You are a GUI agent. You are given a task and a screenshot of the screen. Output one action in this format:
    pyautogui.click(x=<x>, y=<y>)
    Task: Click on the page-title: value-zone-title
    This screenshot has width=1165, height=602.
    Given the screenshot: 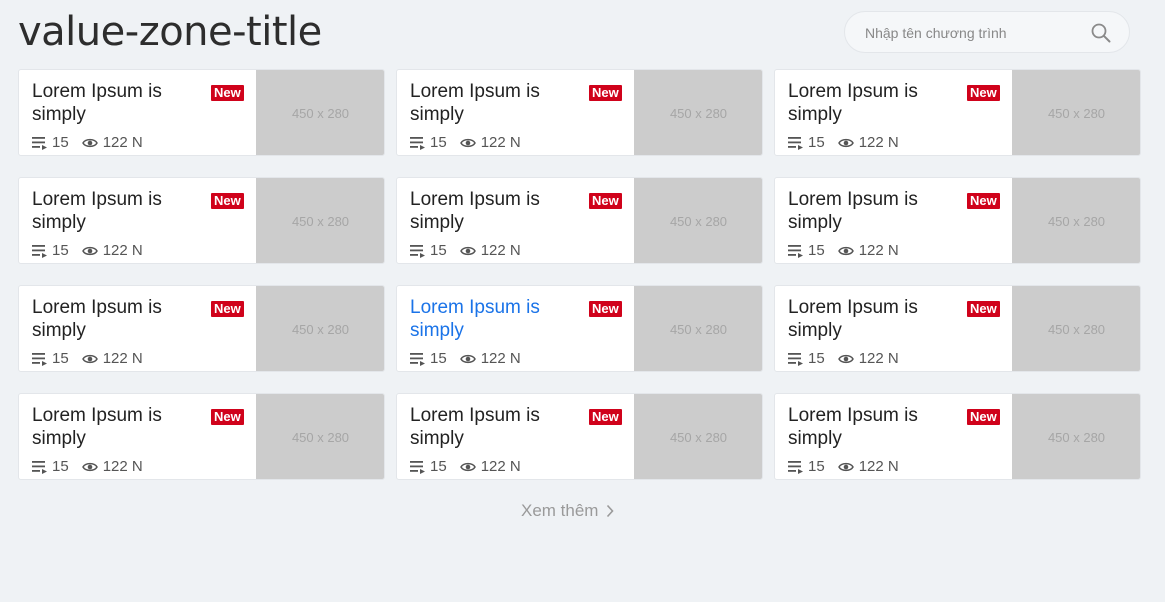 What is the action you would take?
    pyautogui.click(x=170, y=32)
    